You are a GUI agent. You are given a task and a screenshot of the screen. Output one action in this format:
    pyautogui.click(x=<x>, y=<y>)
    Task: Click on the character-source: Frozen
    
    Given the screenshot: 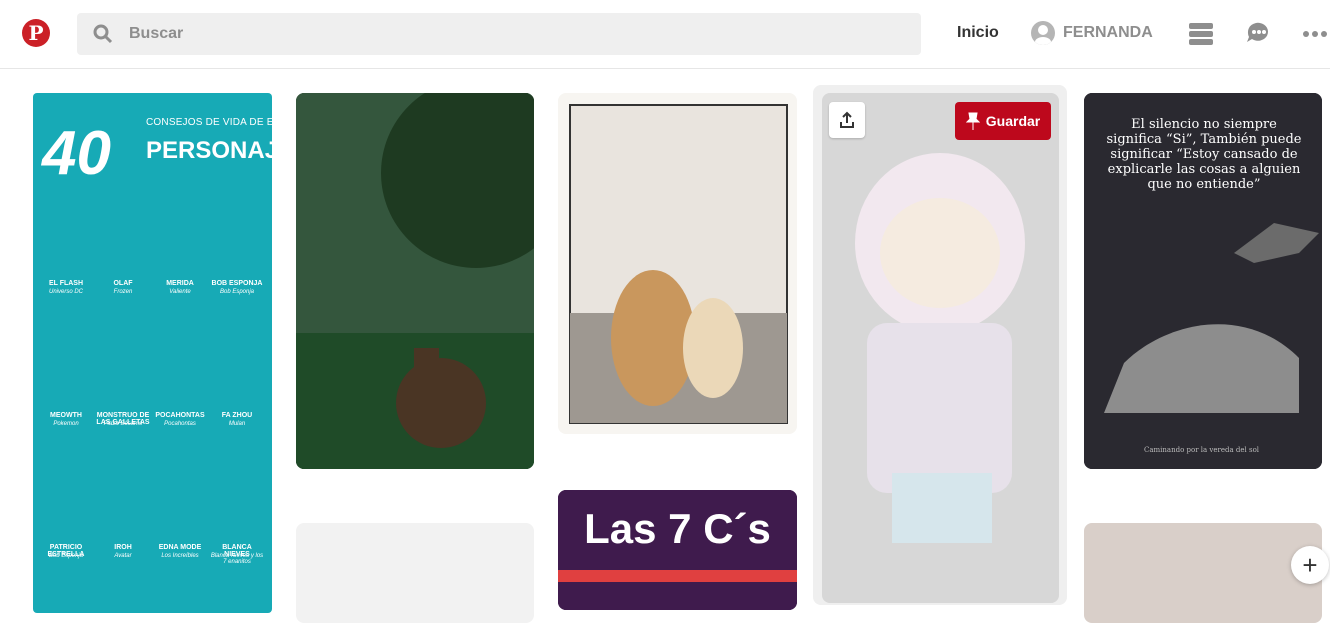 What is the action you would take?
    pyautogui.click(x=123, y=292)
    